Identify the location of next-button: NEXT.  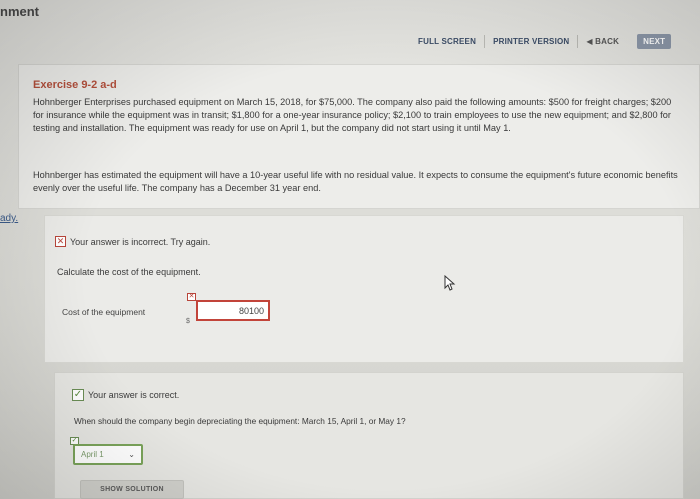
(654, 41).